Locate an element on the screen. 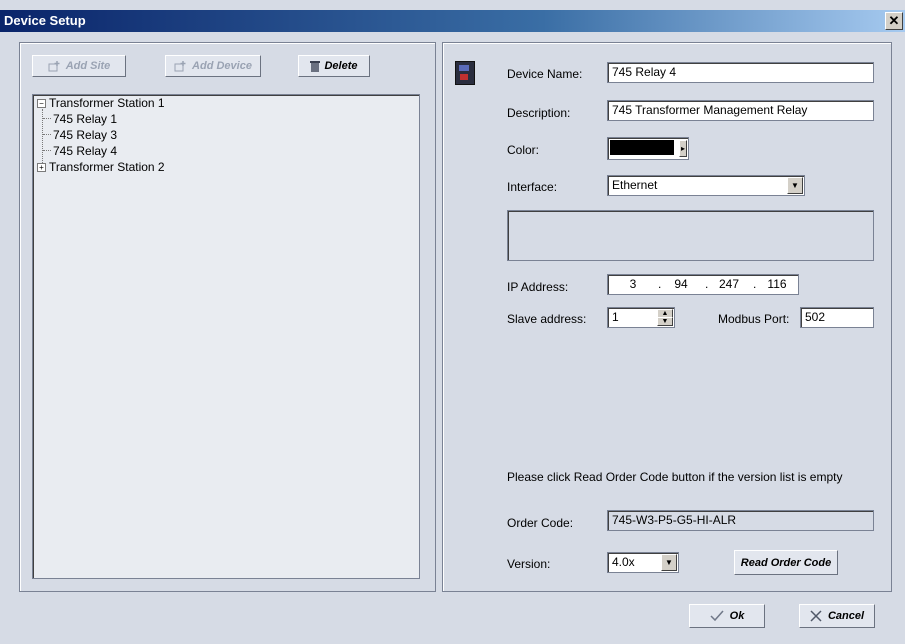 The image size is (905, 644). stepper-down-icon: ▼ is located at coordinates (665, 321).